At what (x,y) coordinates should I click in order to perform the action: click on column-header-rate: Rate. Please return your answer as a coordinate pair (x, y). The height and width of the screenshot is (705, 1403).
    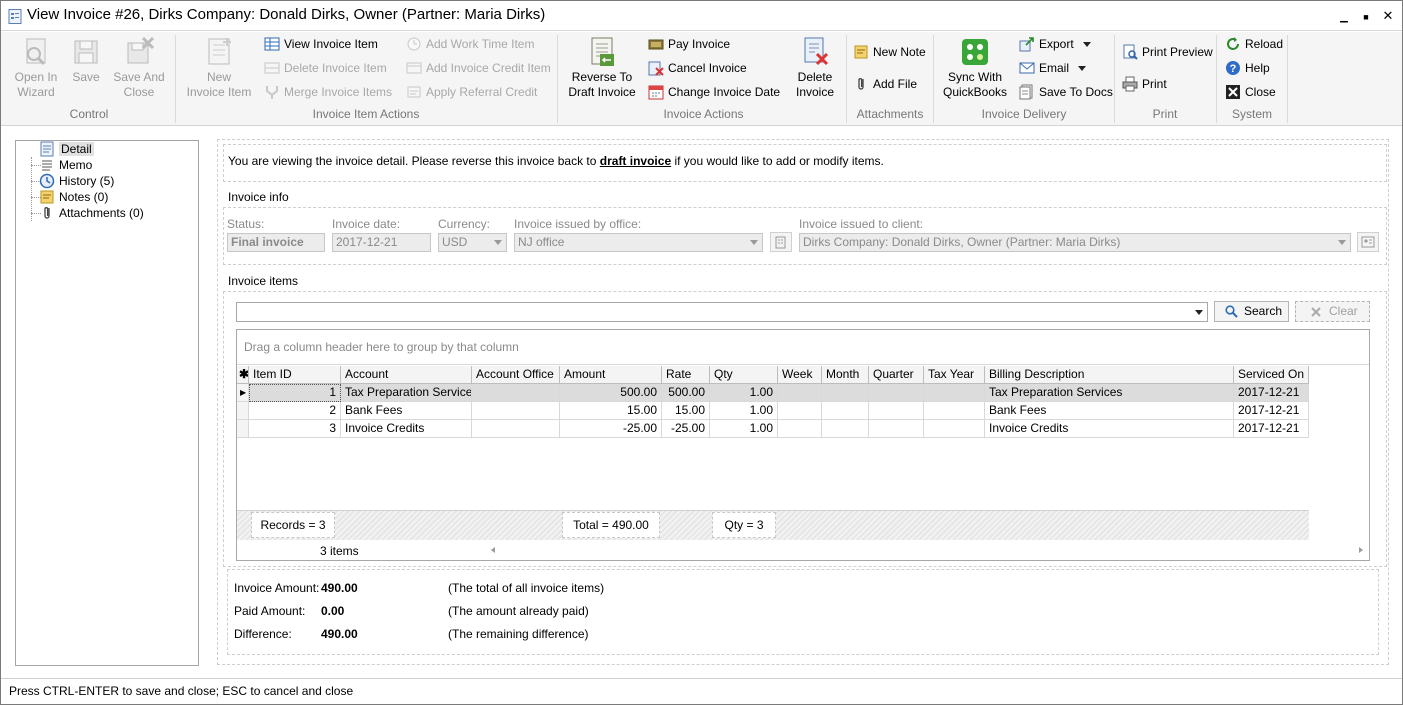
    Looking at the image, I should click on (686, 375).